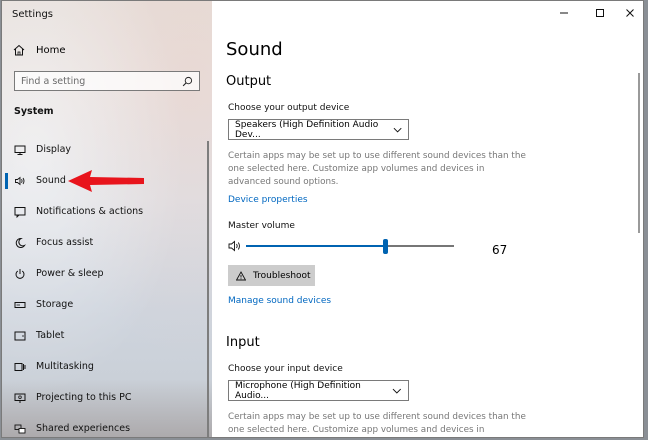 The width and height of the screenshot is (648, 440). I want to click on storage-icon, so click(20, 304).